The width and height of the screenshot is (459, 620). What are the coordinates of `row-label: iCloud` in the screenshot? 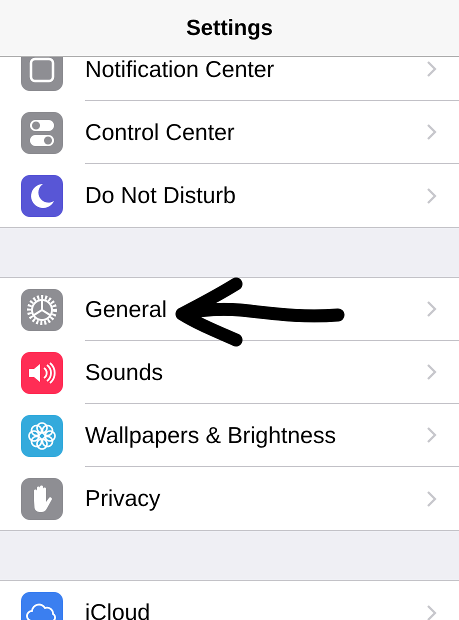 It's located at (118, 609).